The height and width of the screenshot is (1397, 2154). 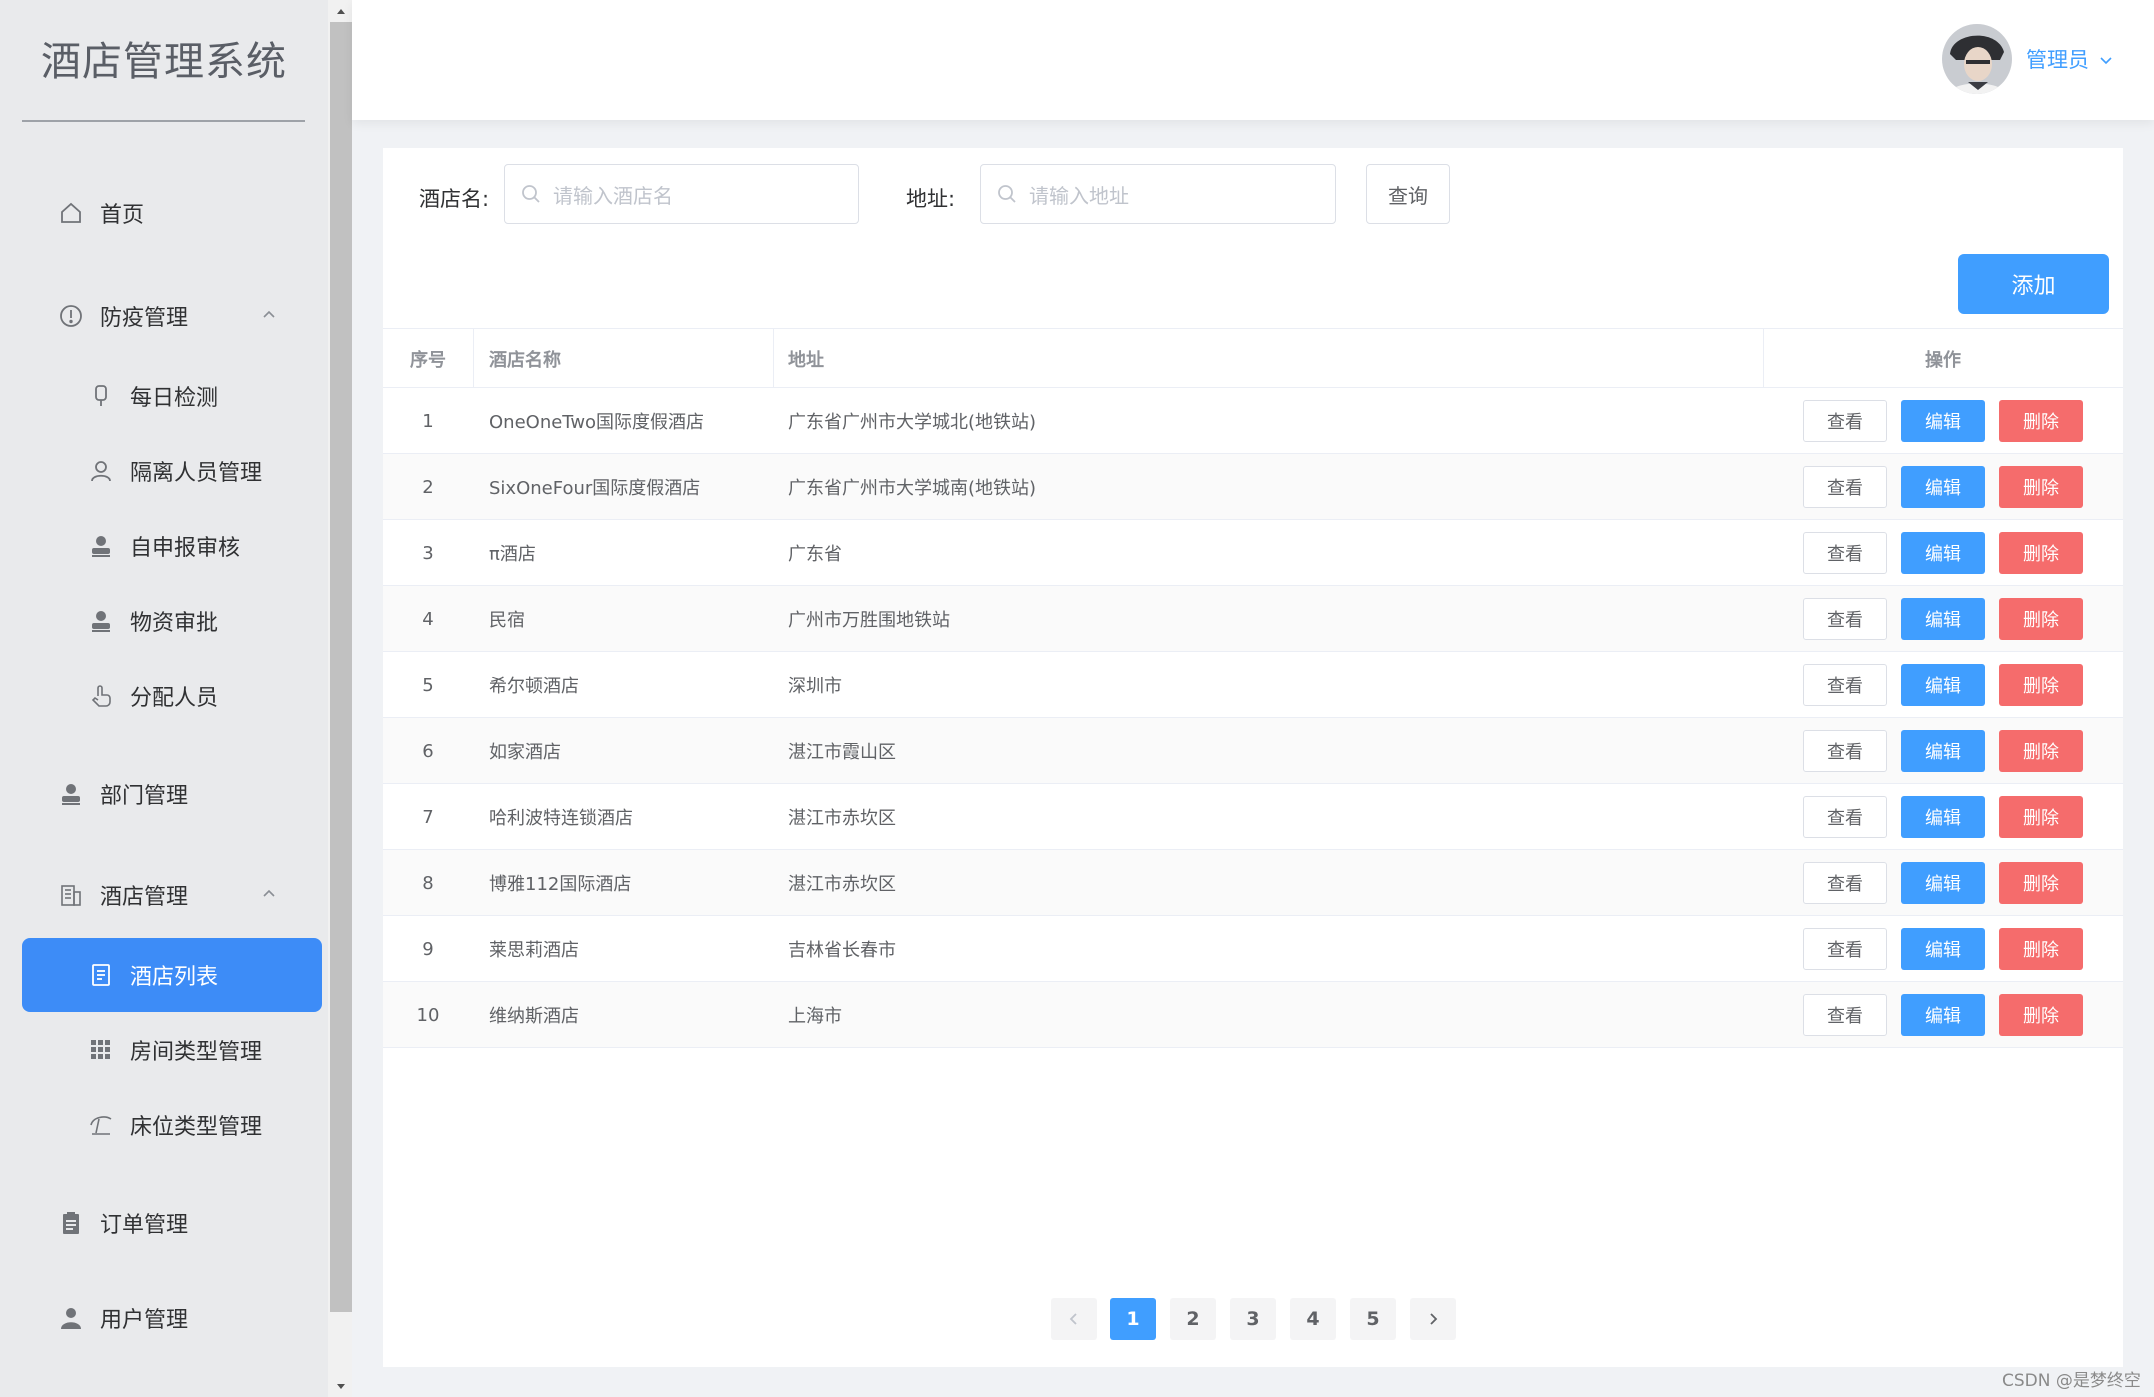 What do you see at coordinates (101, 1125) in the screenshot?
I see `umbrella-icon` at bounding box center [101, 1125].